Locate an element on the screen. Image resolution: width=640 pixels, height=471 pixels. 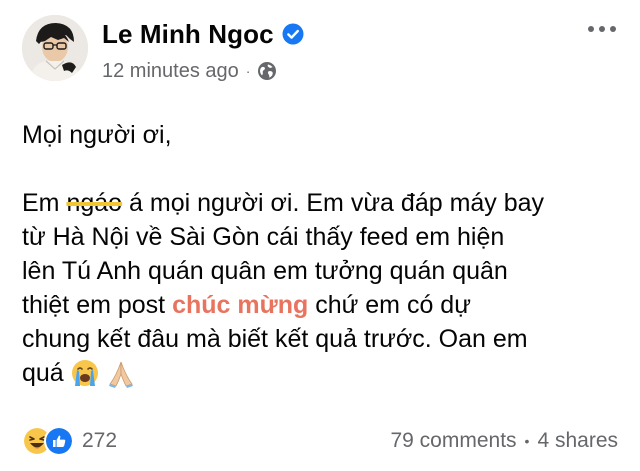
post-meta: 12 minutes ago · is located at coordinates (189, 71).